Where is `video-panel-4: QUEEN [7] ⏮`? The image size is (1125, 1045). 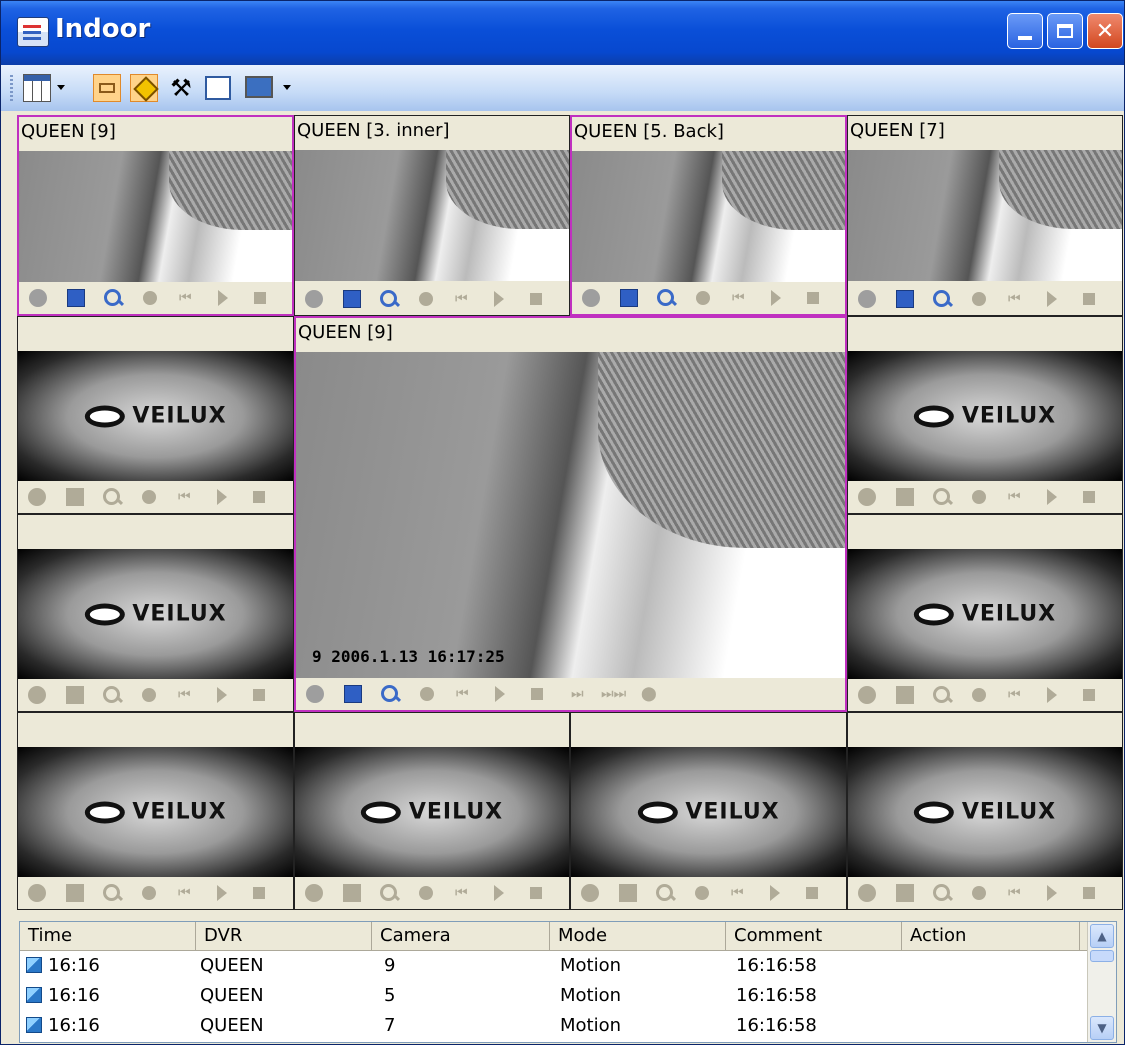 video-panel-4: QUEEN [7] ⏮ is located at coordinates (985, 215).